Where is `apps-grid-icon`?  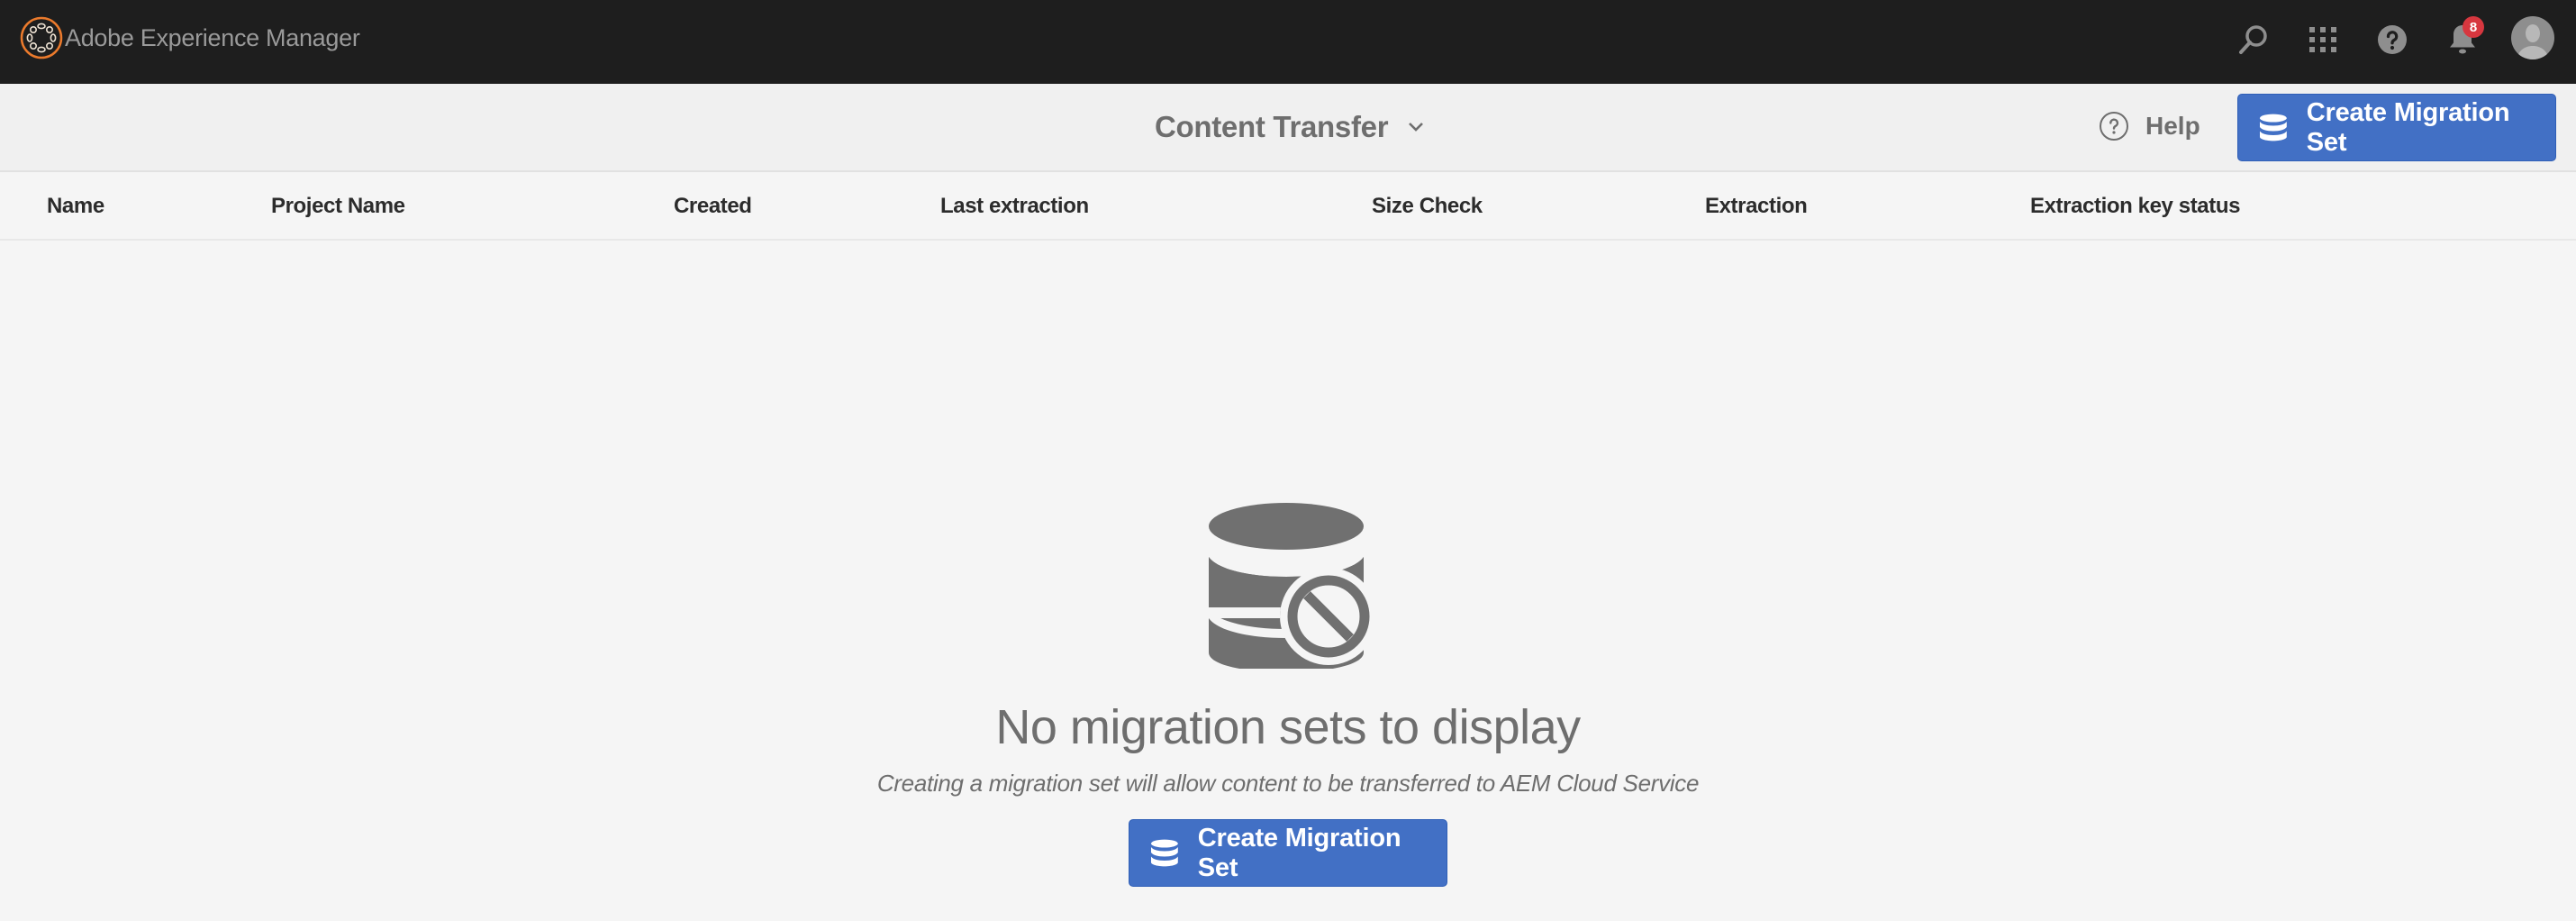
apps-grid-icon is located at coordinates (2322, 39).